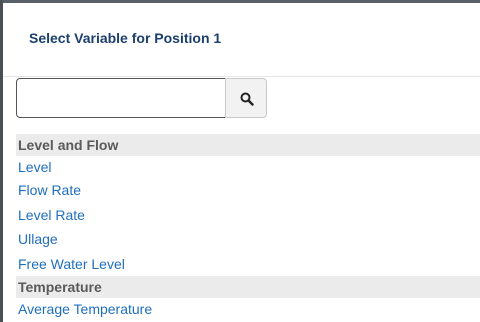  I want to click on backdrop-edge, so click(1, 161).